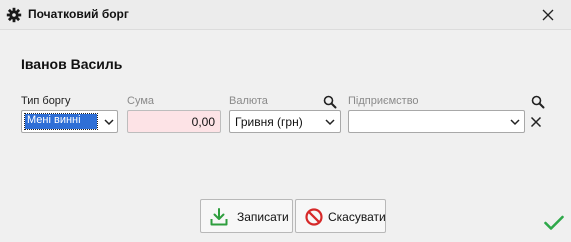  What do you see at coordinates (357, 217) in the screenshot?
I see `cancel-button-label: Скасувати` at bounding box center [357, 217].